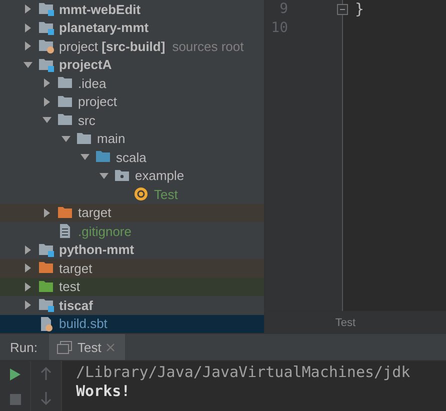 Image resolution: width=446 pixels, height=411 pixels. Describe the element at coordinates (132, 65) in the screenshot. I see `tree-row: projectA` at that location.